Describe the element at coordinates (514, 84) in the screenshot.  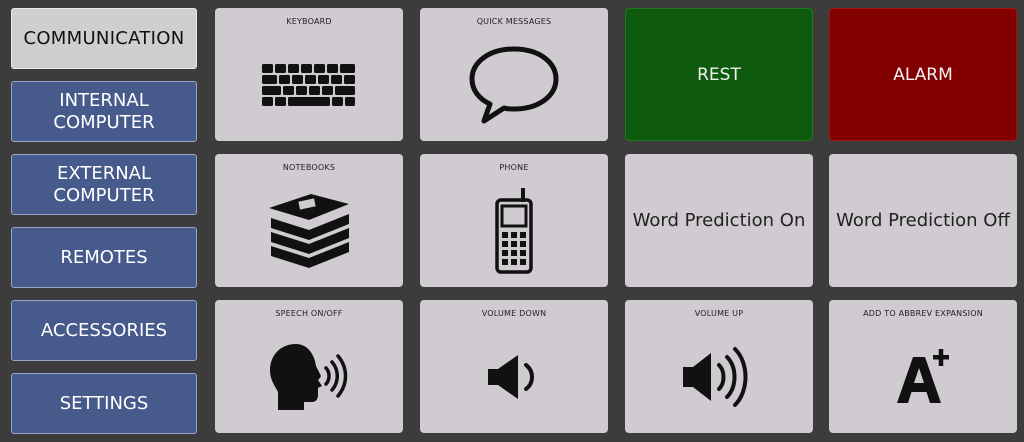
I see `speech-bubble-icon` at that location.